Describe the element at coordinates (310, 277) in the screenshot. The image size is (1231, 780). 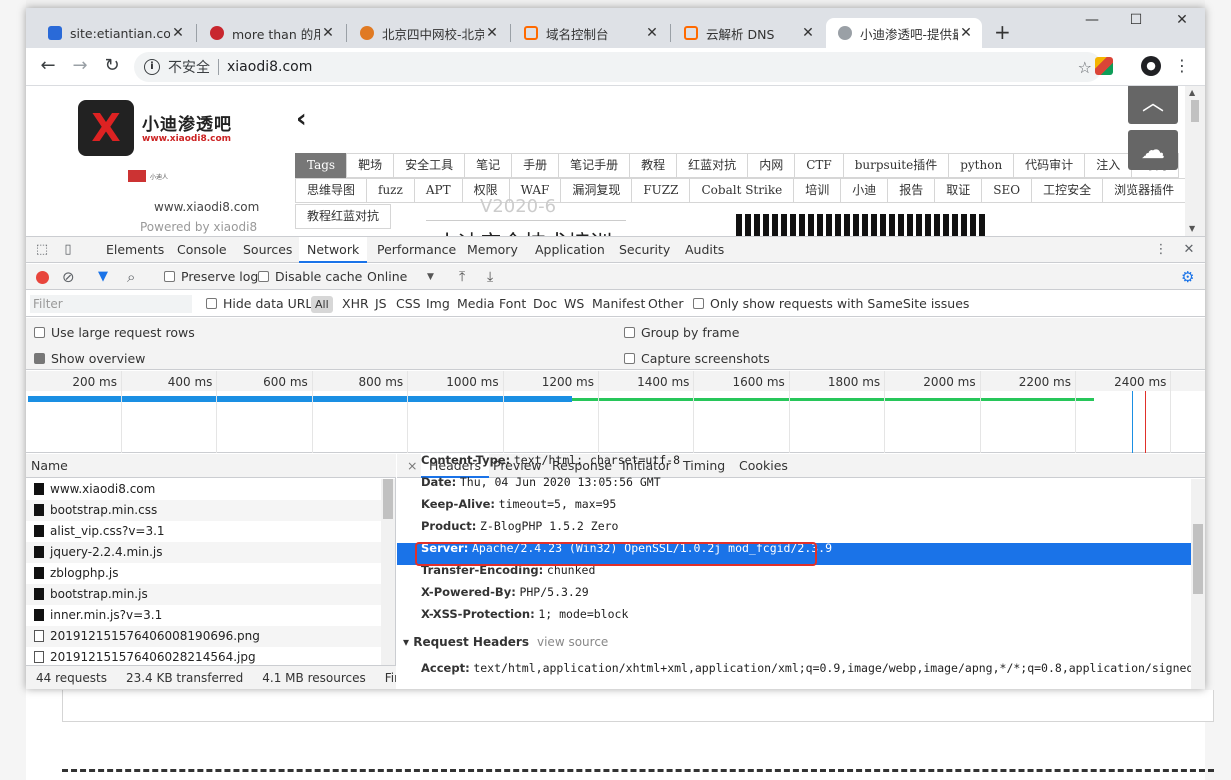
I see `disable-cache-checkbox: Disable cache` at that location.